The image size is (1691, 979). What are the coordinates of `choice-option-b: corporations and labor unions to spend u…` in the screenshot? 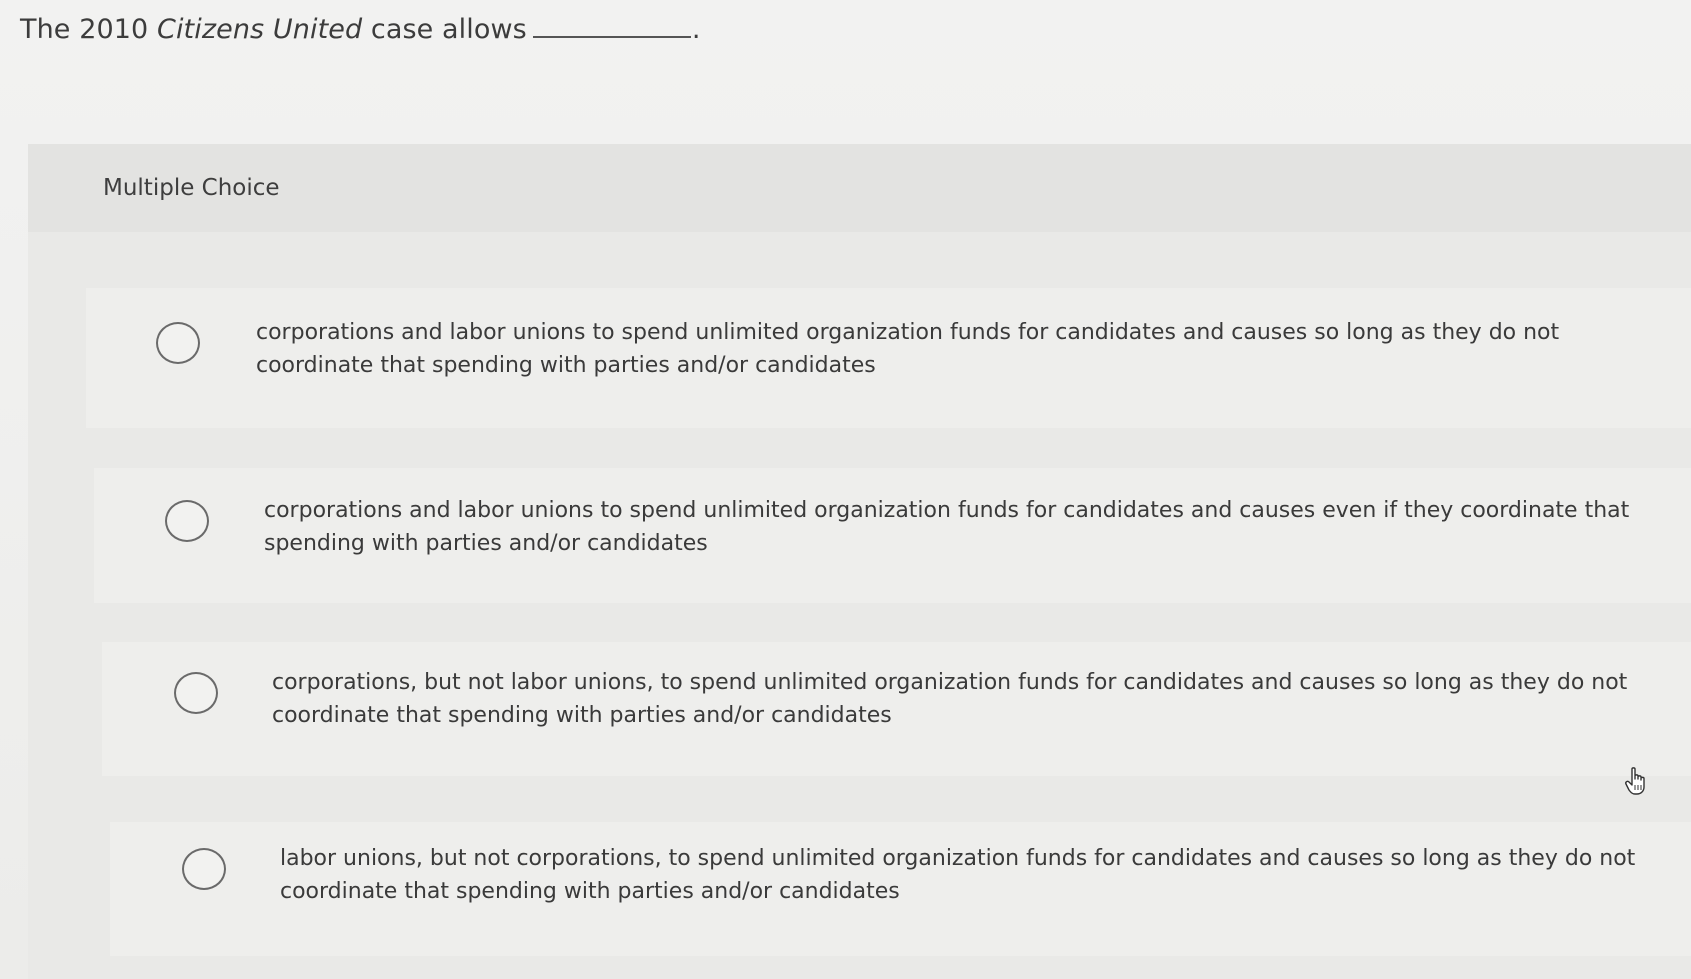 It's located at (892, 535).